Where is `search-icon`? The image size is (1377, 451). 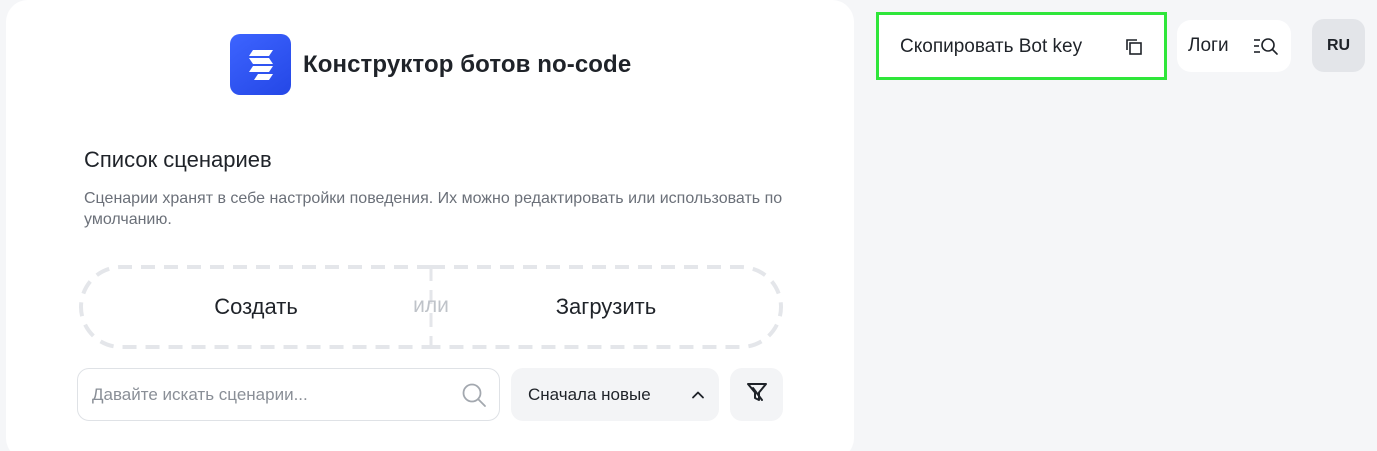 search-icon is located at coordinates (474, 397).